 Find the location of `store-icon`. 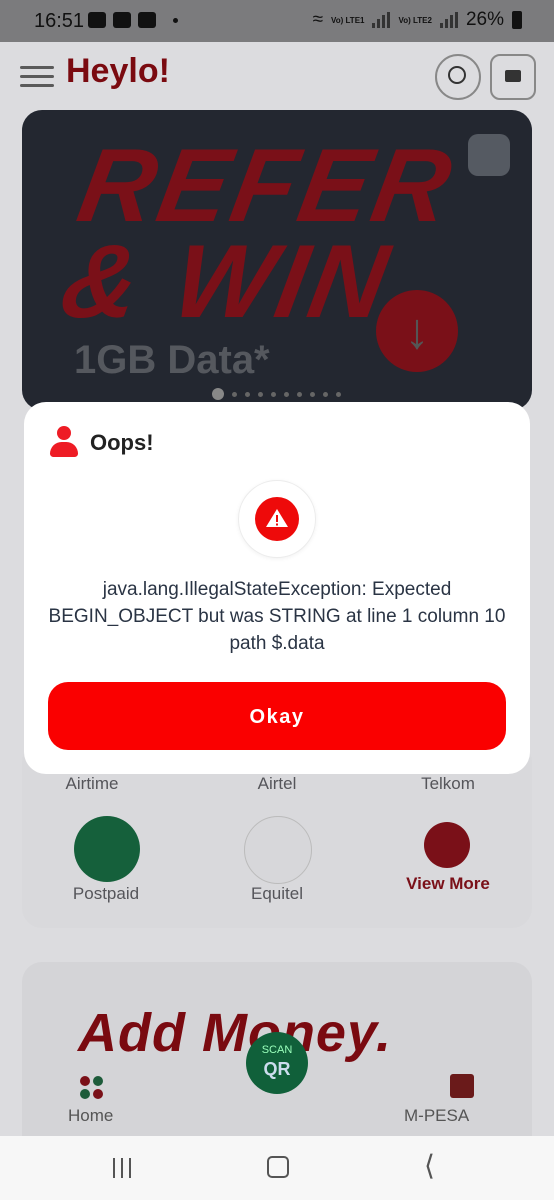

store-icon is located at coordinates (462, 1086).